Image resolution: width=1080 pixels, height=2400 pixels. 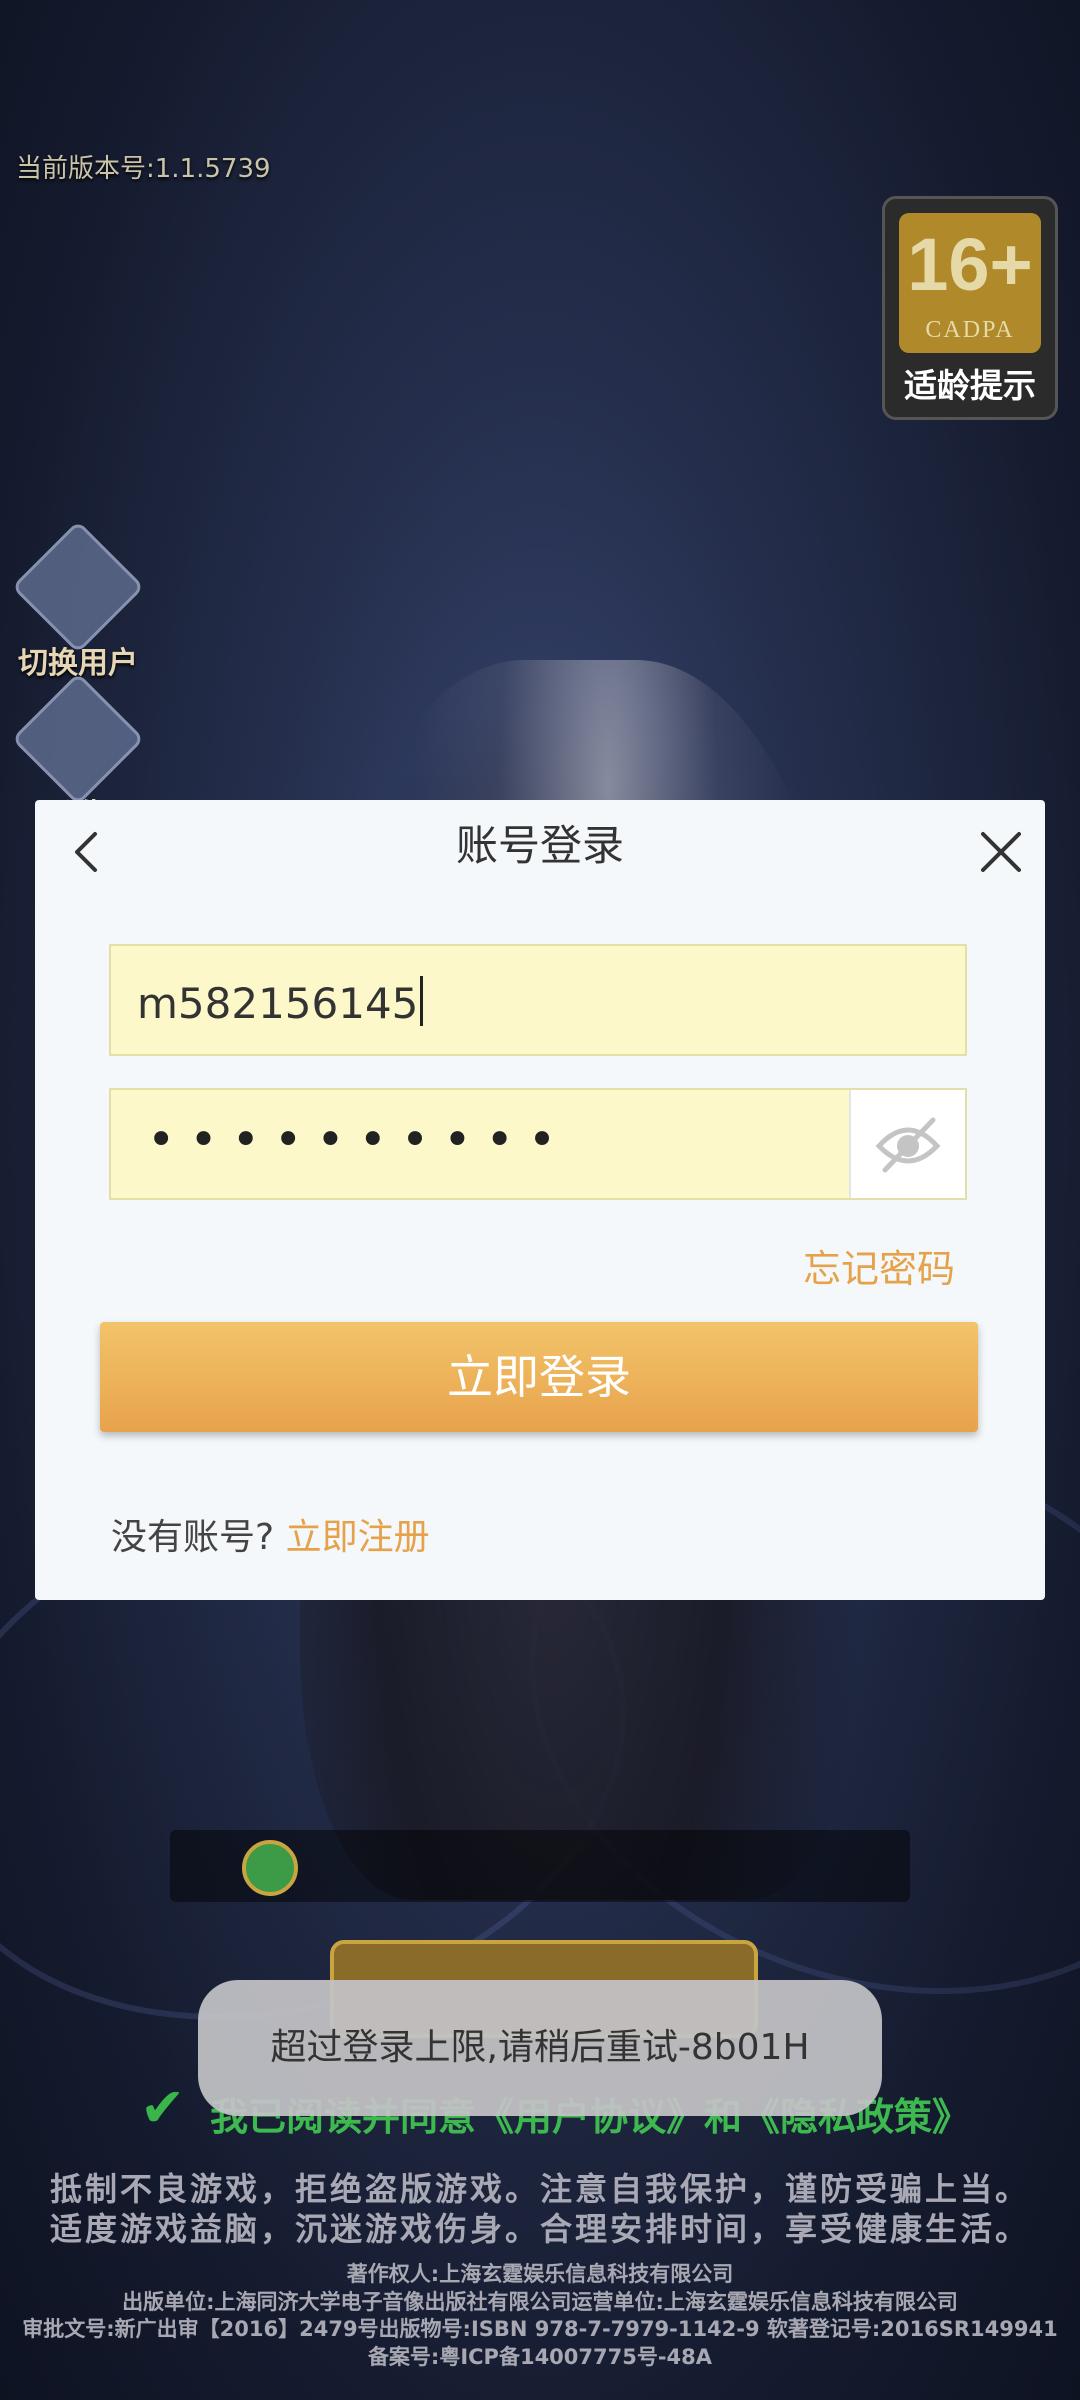 I want to click on switch-user-button: 切换用户, so click(x=78, y=601).